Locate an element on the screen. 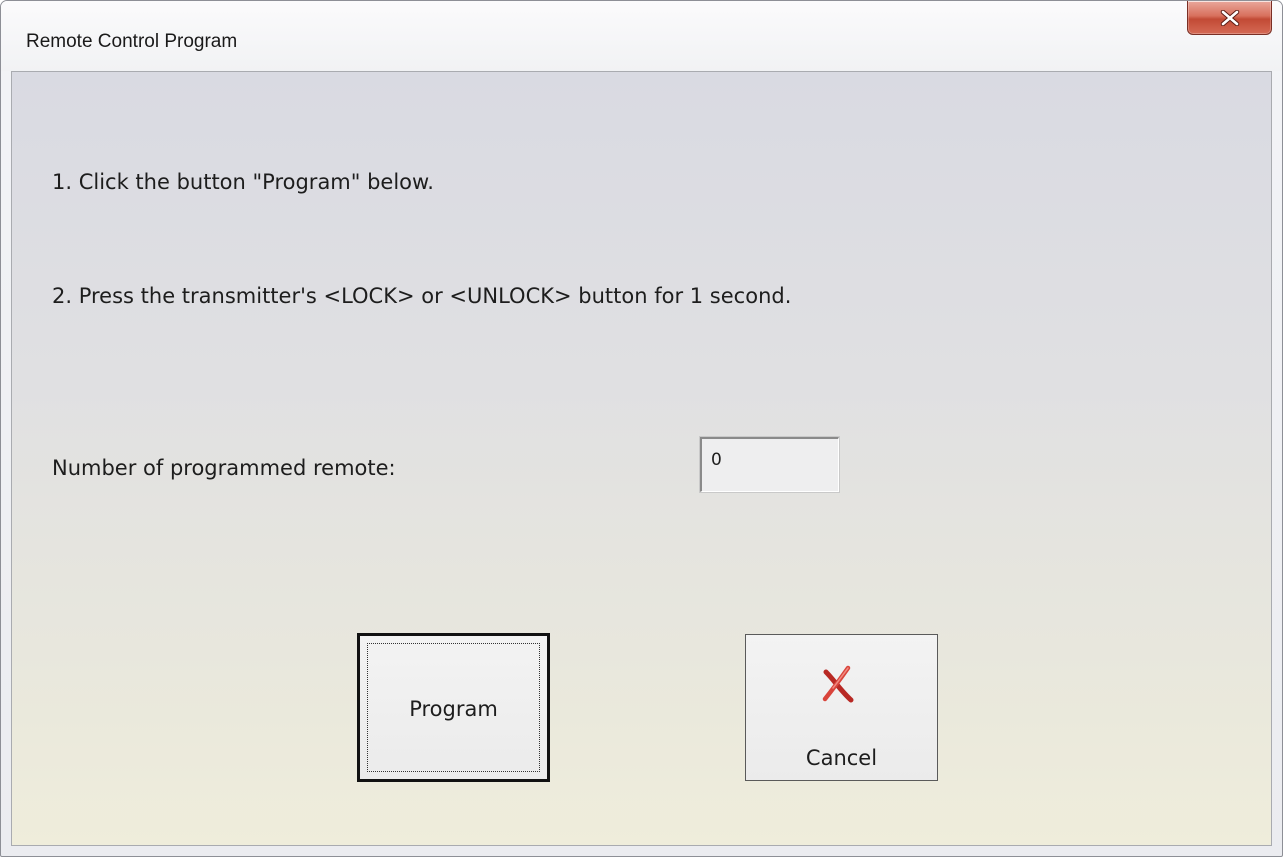  red-x-icon is located at coordinates (838, 684).